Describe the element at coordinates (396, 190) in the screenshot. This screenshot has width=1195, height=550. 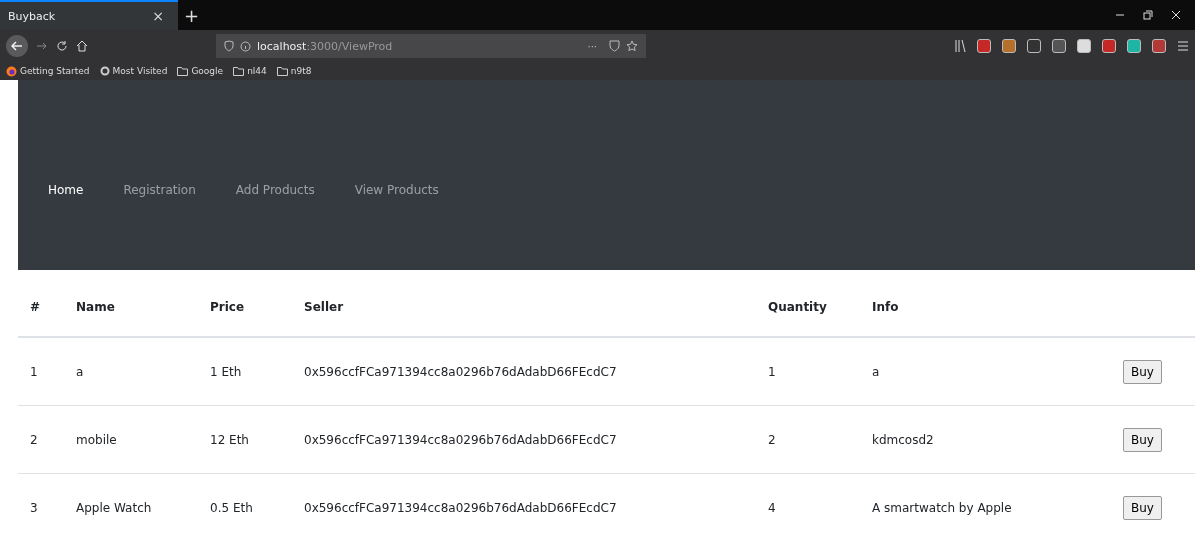
I see `nav-link: View Products` at that location.